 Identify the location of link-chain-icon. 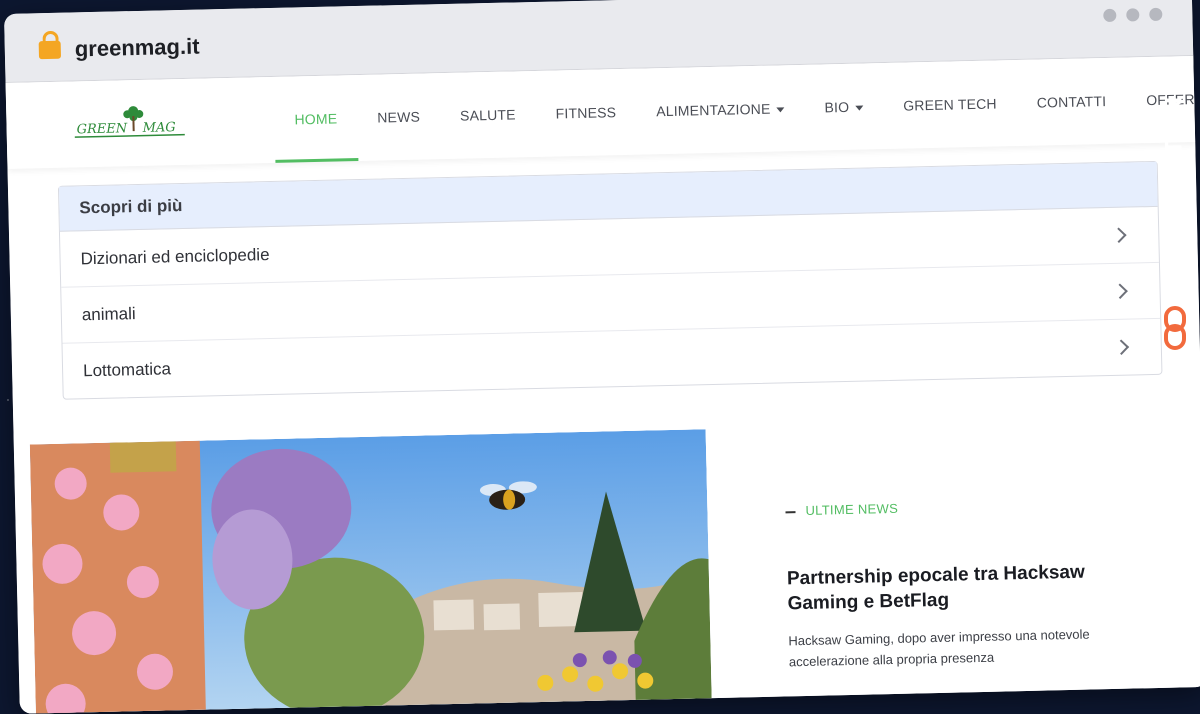
(1175, 328).